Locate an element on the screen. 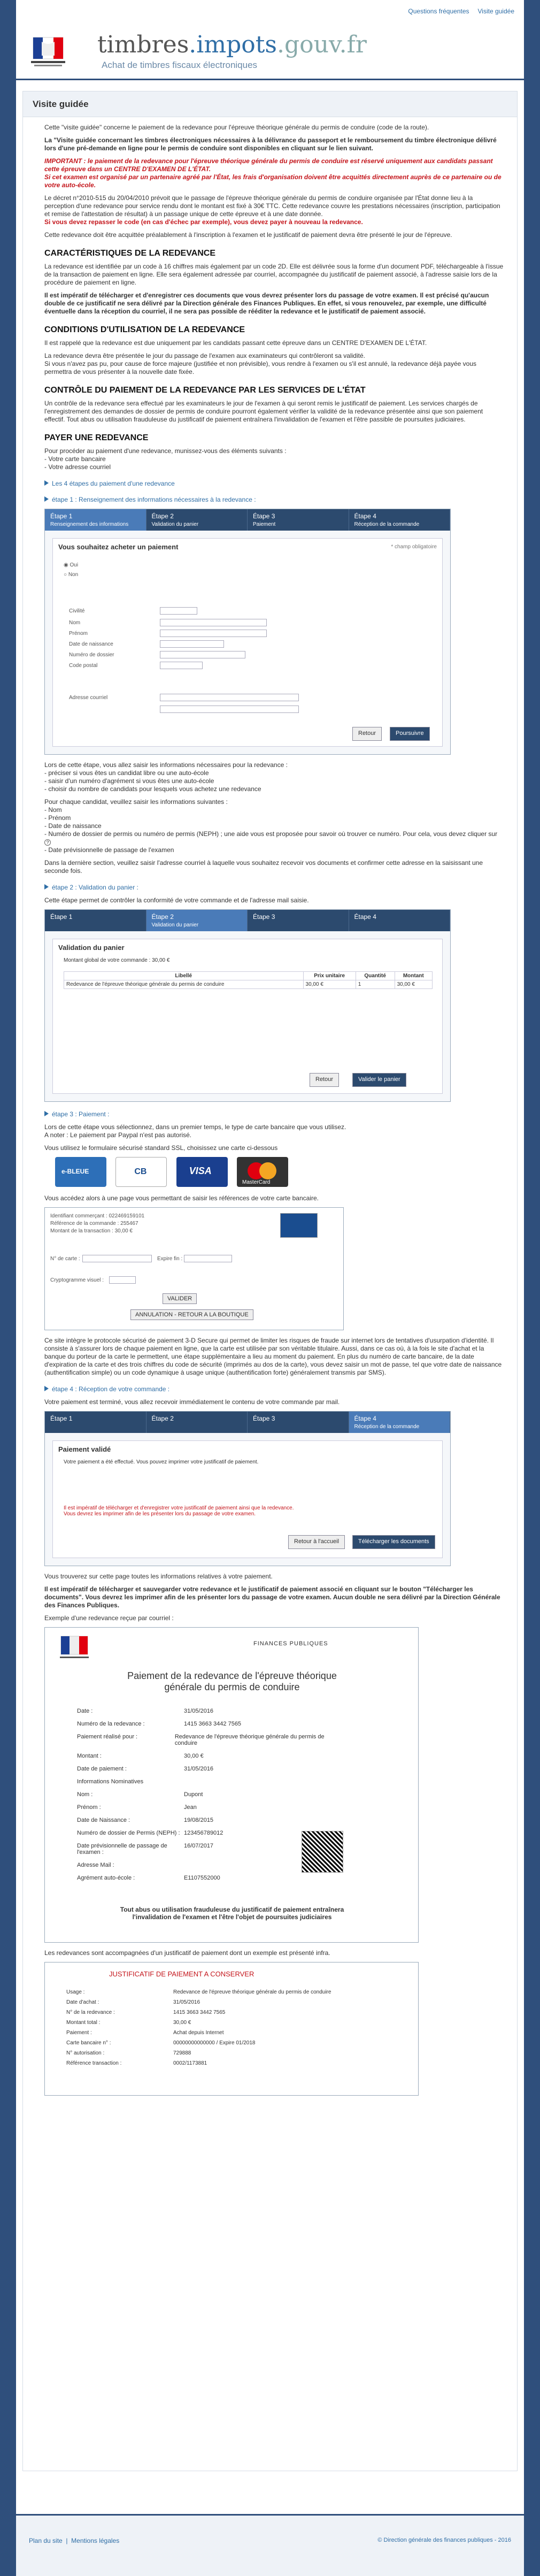  ticket-row: N° autorisation :729888 is located at coordinates (129, 2053).